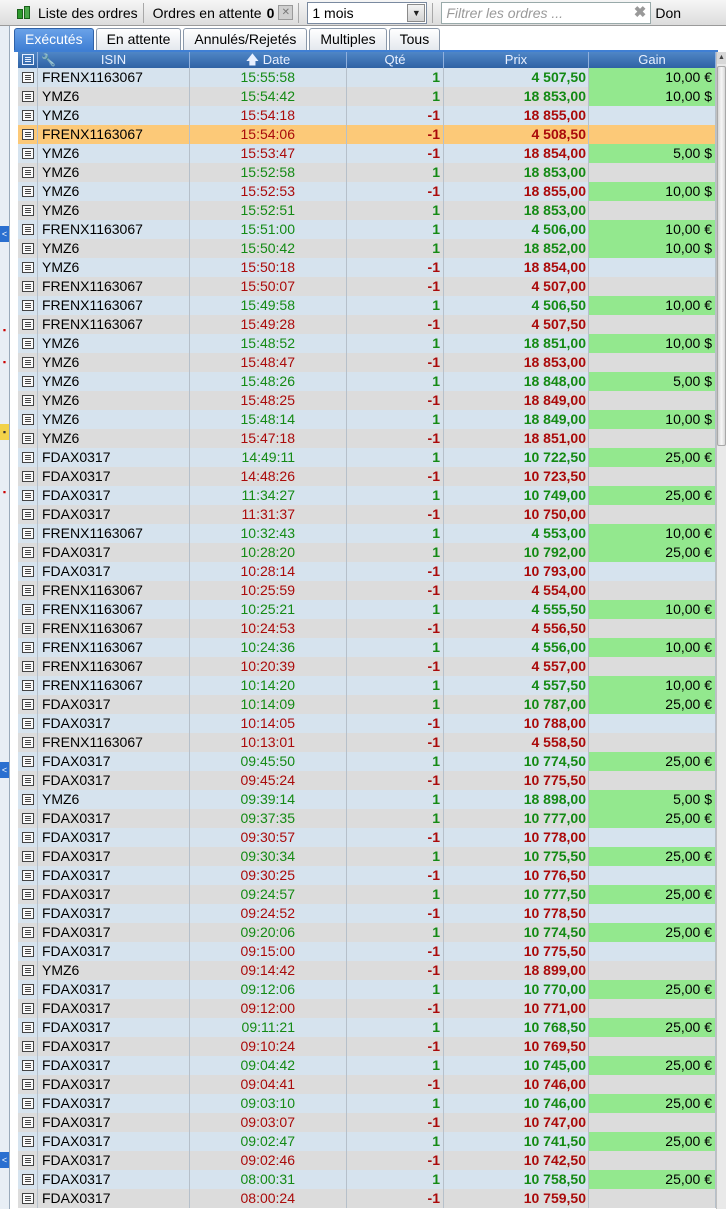 The width and height of the screenshot is (726, 1209). I want to click on table-row: FDAX0317 09:45:24 -1 10 775,50, so click(367, 780).